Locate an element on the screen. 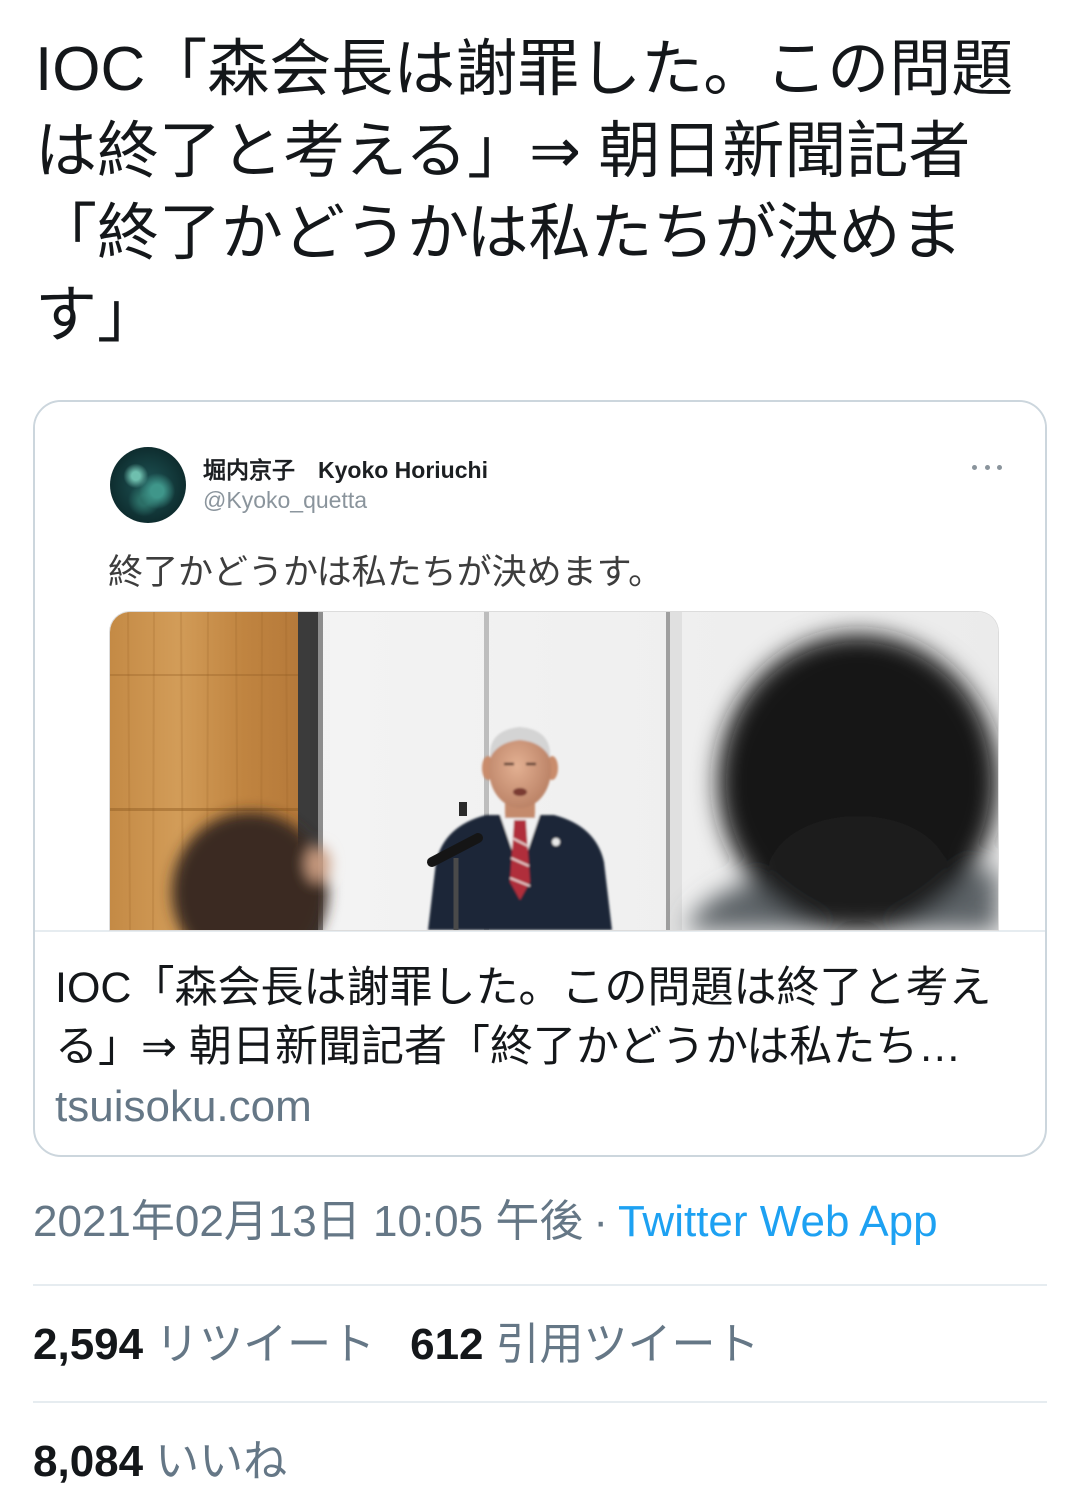 This screenshot has height=1490, width=1079. quote-count: 612 is located at coordinates (447, 1344).